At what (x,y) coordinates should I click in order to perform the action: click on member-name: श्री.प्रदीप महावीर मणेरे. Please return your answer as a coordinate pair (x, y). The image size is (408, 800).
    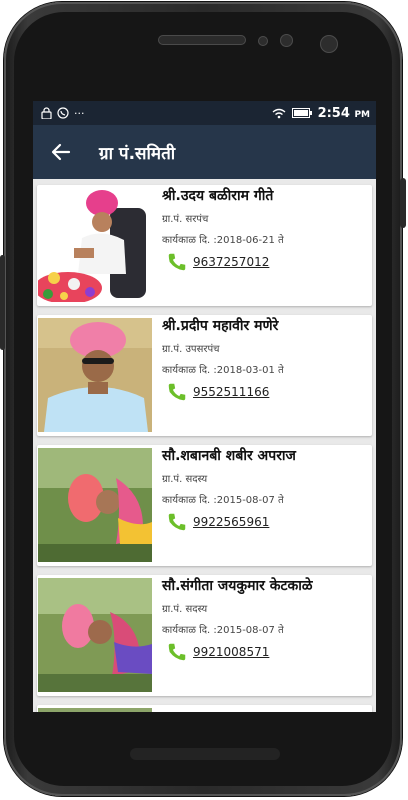
    Looking at the image, I should click on (220, 326).